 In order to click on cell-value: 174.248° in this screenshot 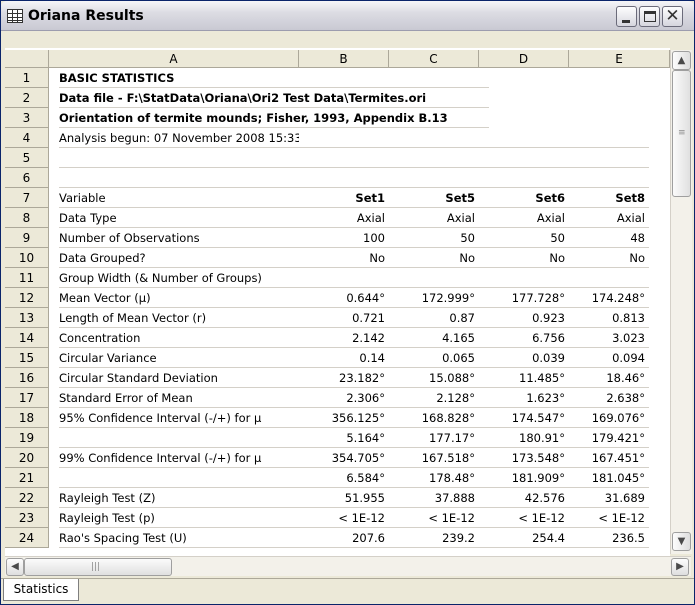, I will do `click(609, 298)`.